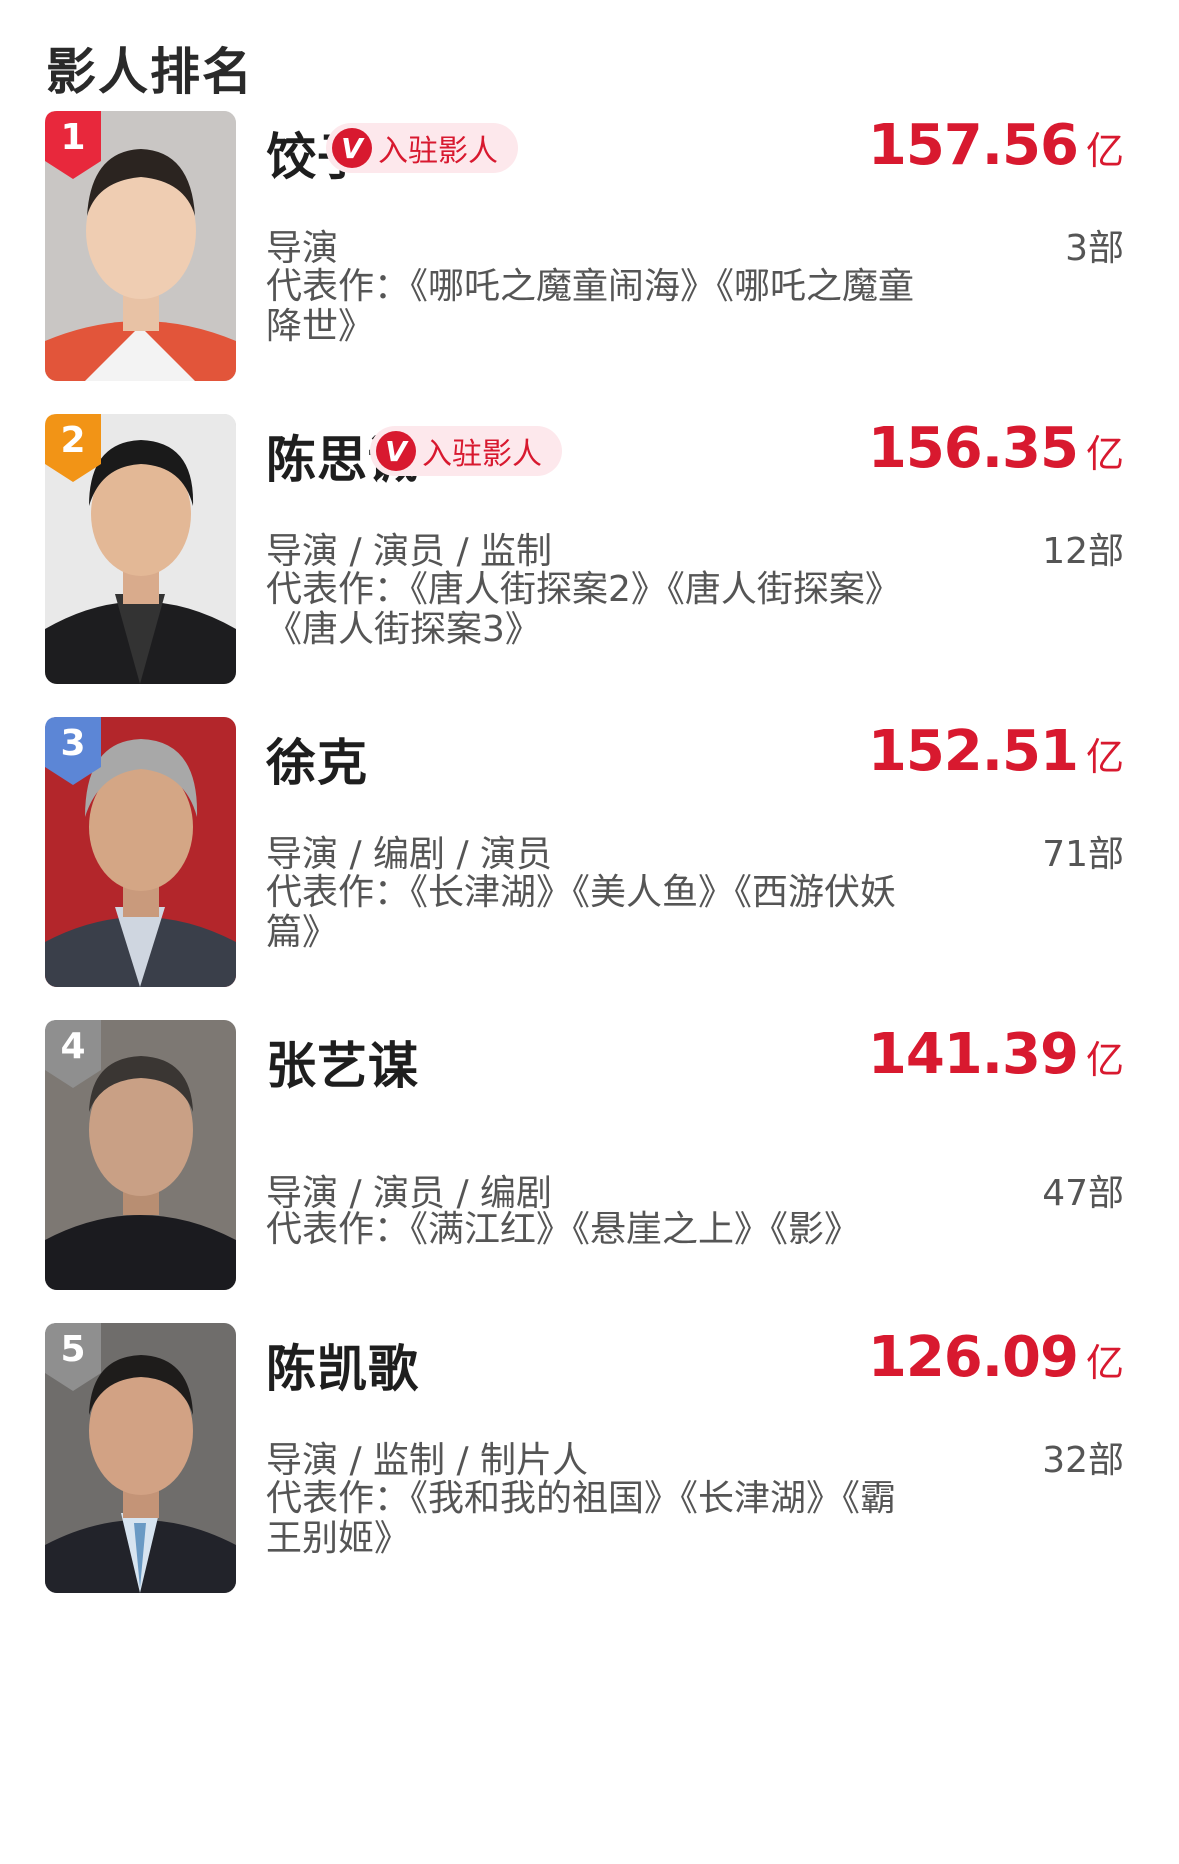 Image resolution: width=1179 pixels, height=1864 pixels. What do you see at coordinates (73, 1046) in the screenshot?
I see `rank-number: 4` at bounding box center [73, 1046].